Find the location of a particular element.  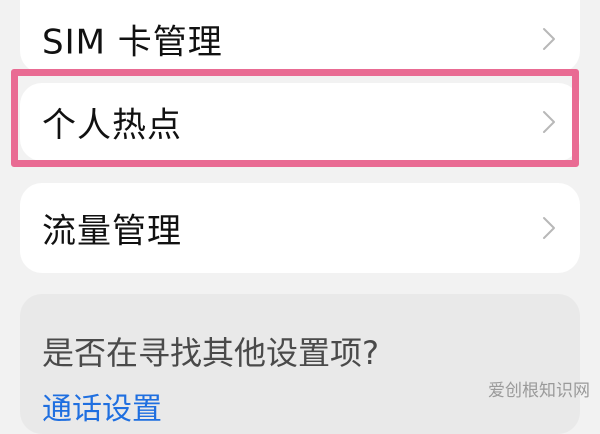

sim-card-settings-label: SIM 卡管理 is located at coordinates (132, 42).